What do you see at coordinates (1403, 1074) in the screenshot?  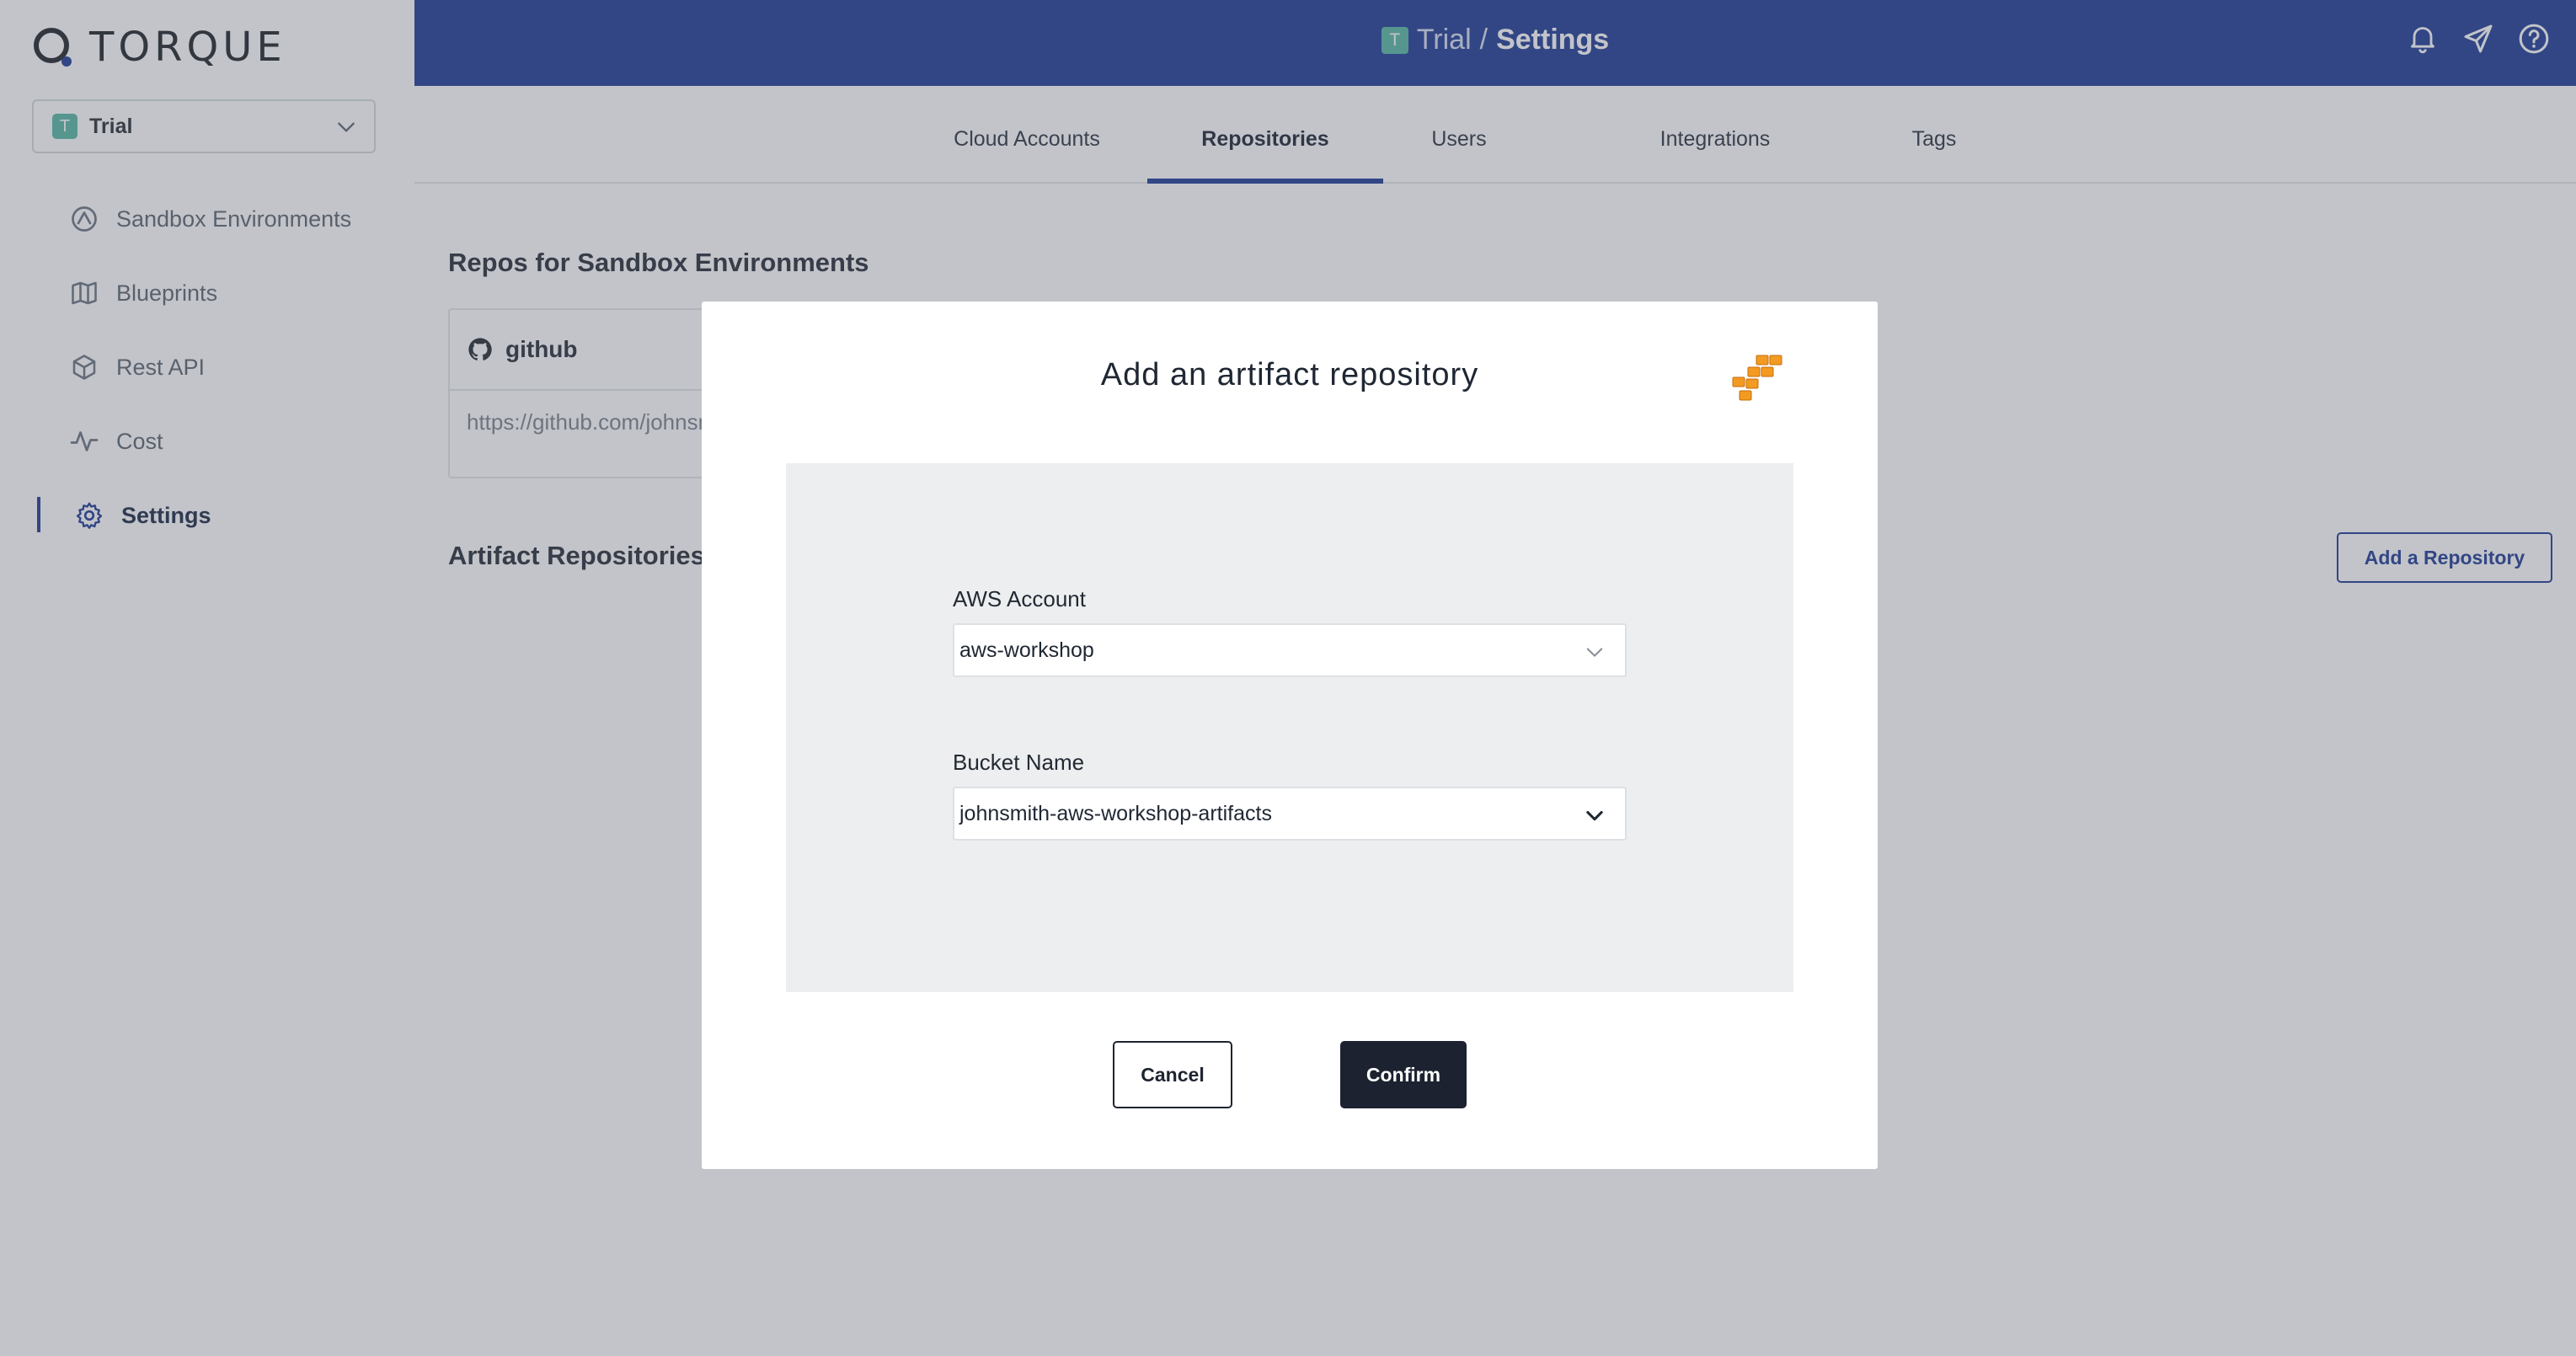 I see `confirm-button: Confirm` at bounding box center [1403, 1074].